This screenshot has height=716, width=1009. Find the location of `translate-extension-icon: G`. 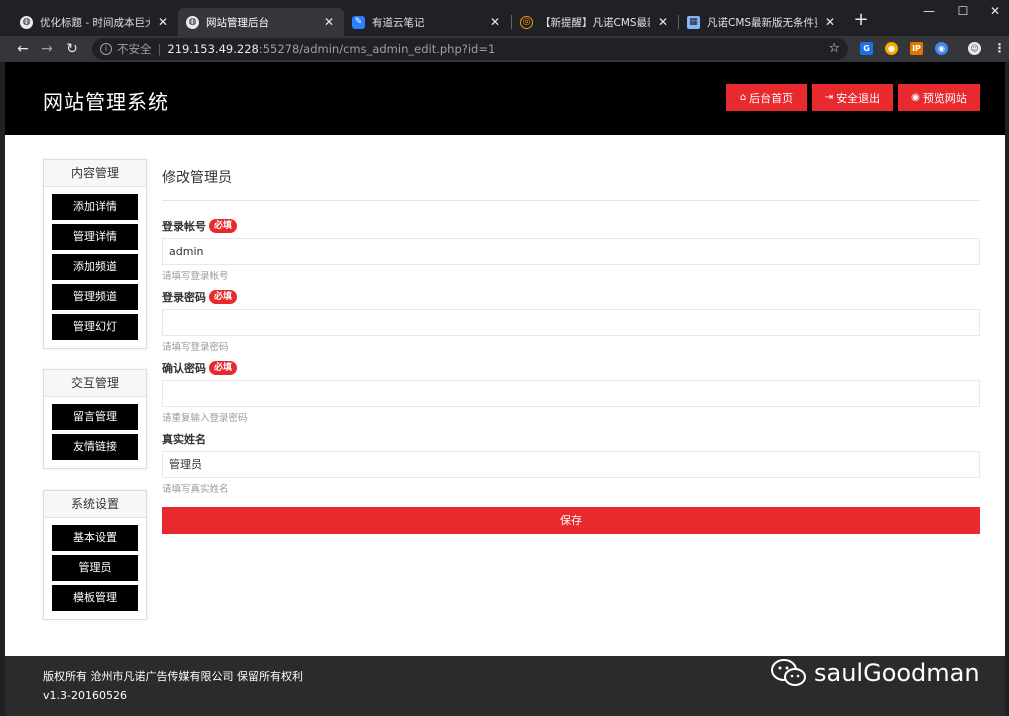

translate-extension-icon: G is located at coordinates (866, 48).